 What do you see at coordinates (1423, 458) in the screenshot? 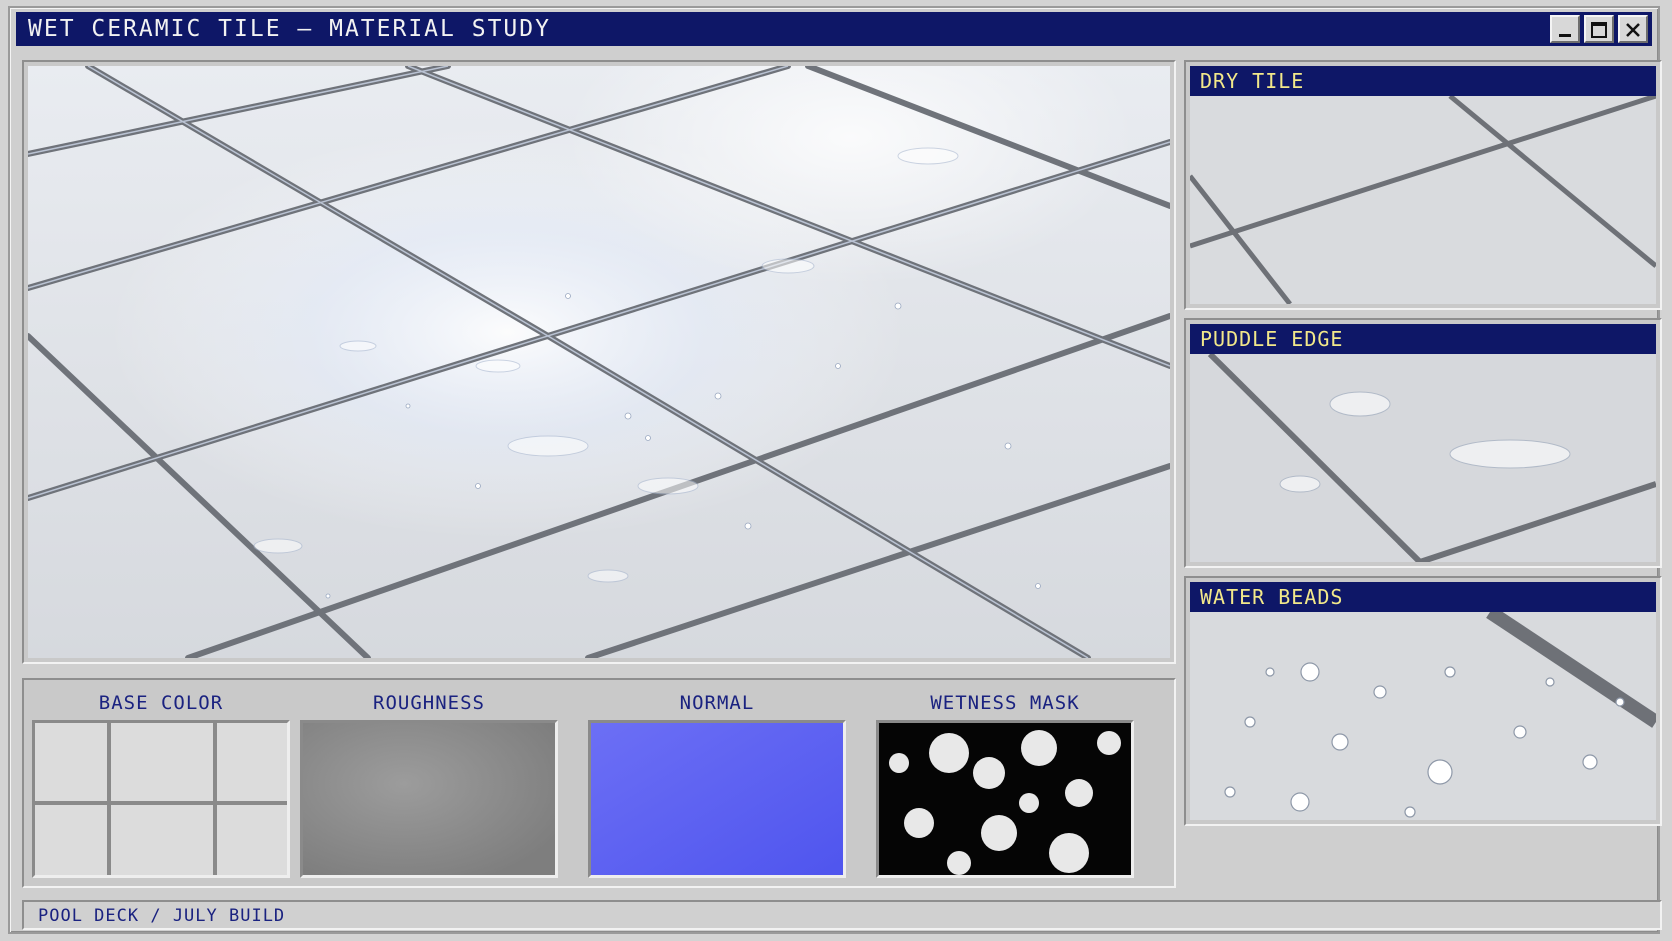
I see `puddle-edge-image` at bounding box center [1423, 458].